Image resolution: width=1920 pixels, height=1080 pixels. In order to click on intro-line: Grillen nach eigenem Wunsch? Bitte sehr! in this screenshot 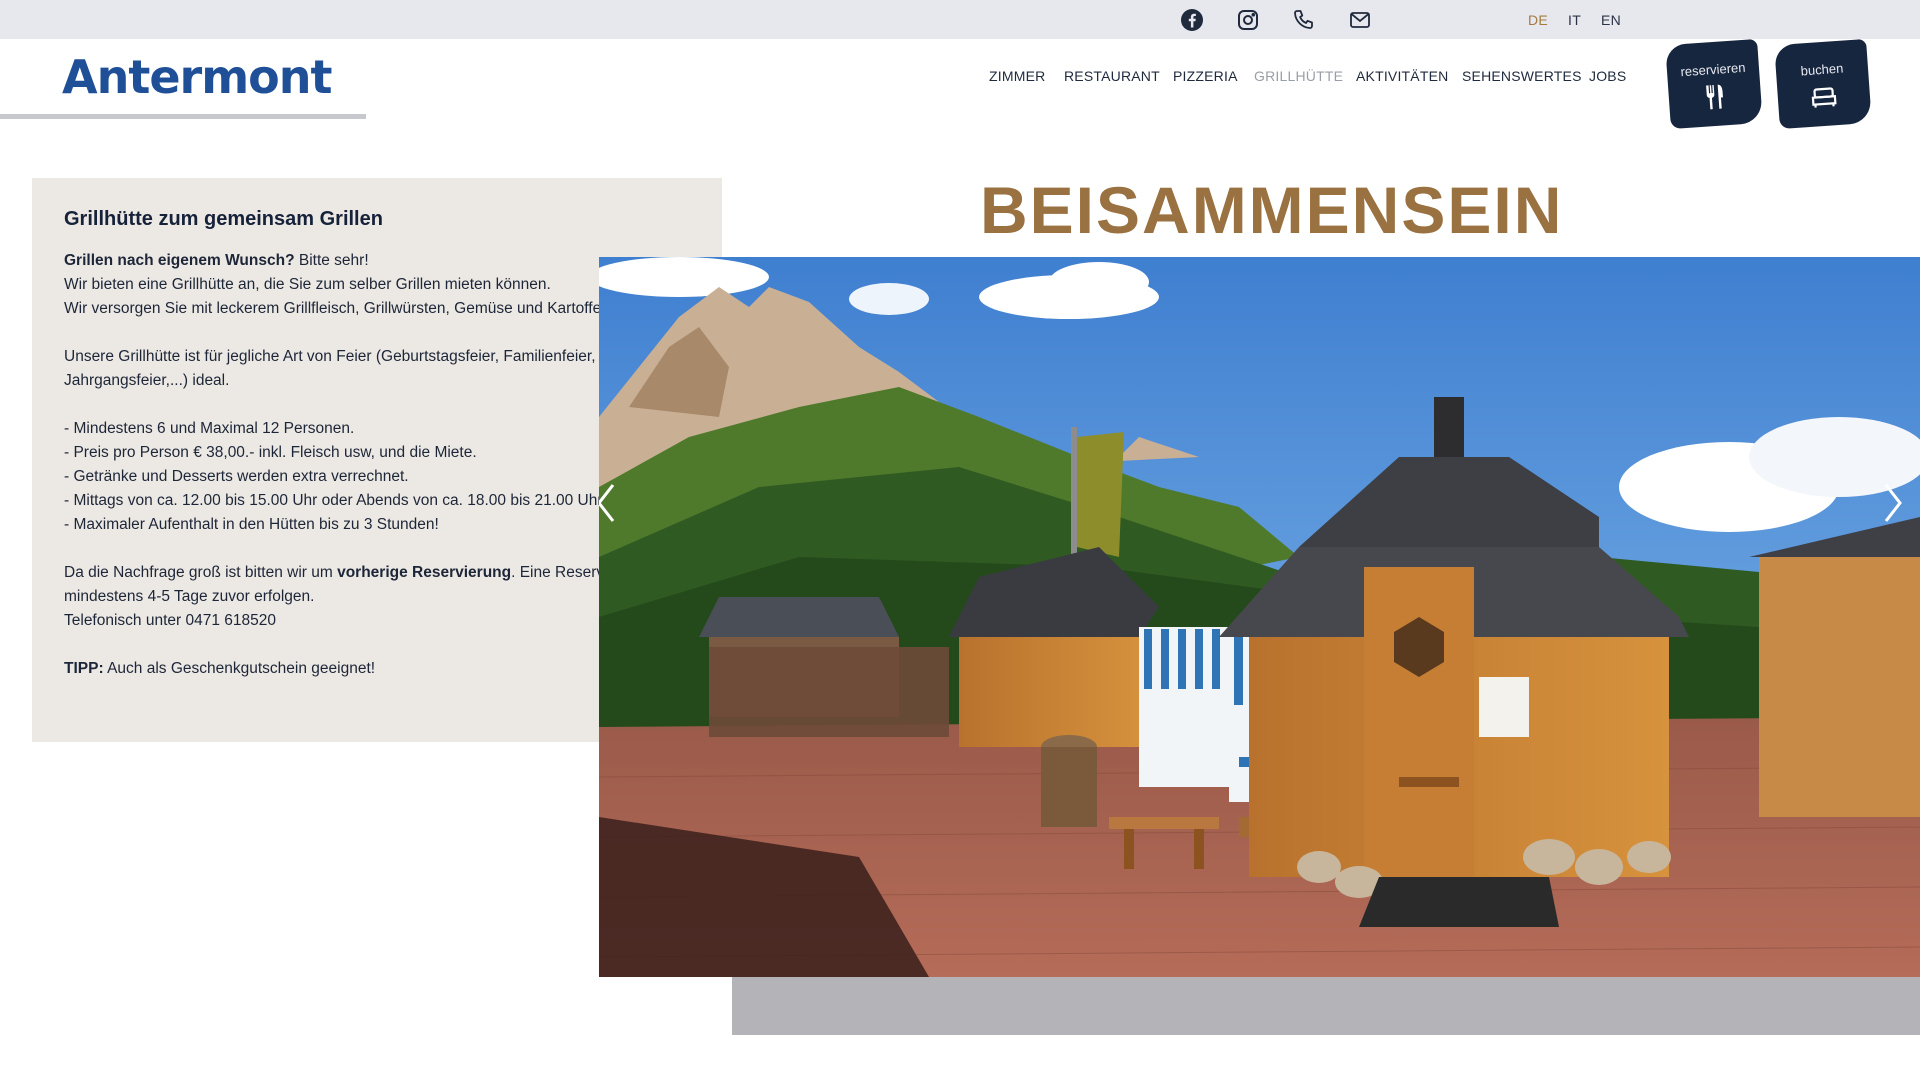, I will do `click(377, 261)`.